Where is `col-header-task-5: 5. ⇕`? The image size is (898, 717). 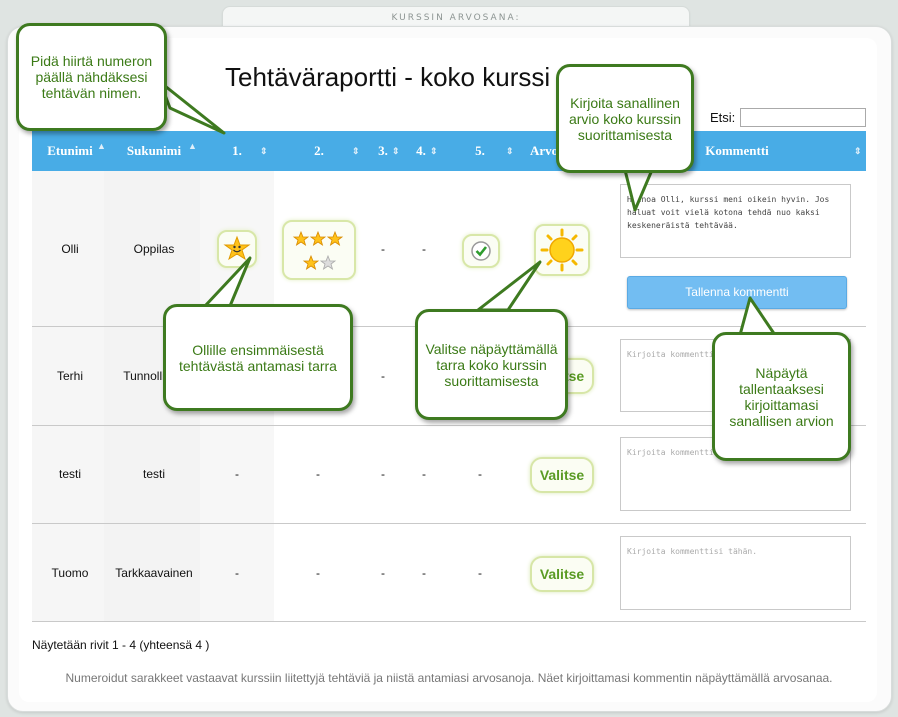
col-header-task-5: 5. ⇕ is located at coordinates (480, 151).